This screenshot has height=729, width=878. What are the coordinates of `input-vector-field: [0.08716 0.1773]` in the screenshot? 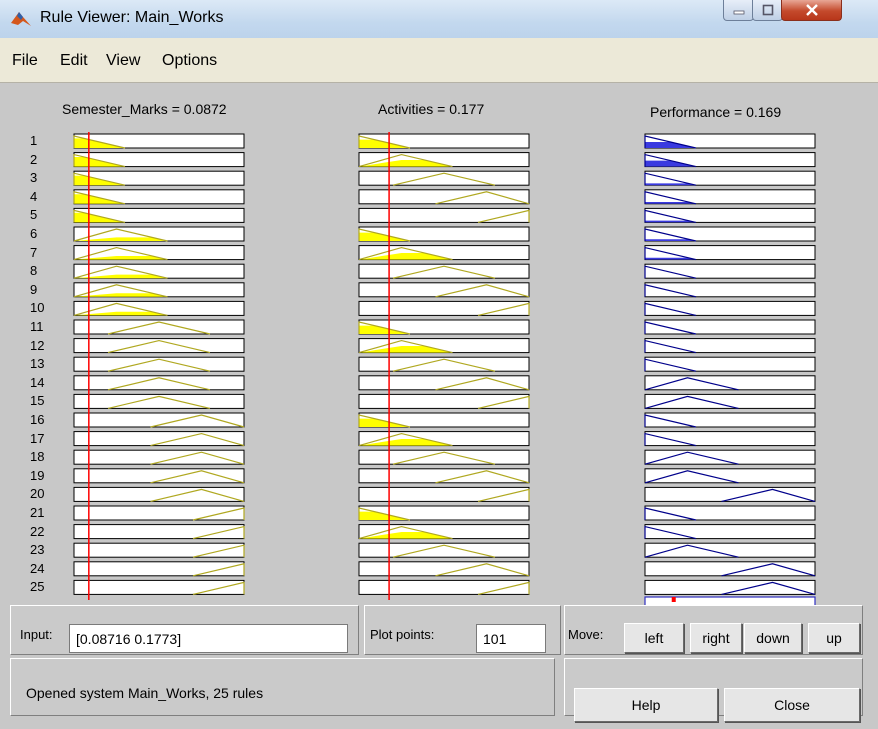 It's located at (208, 638).